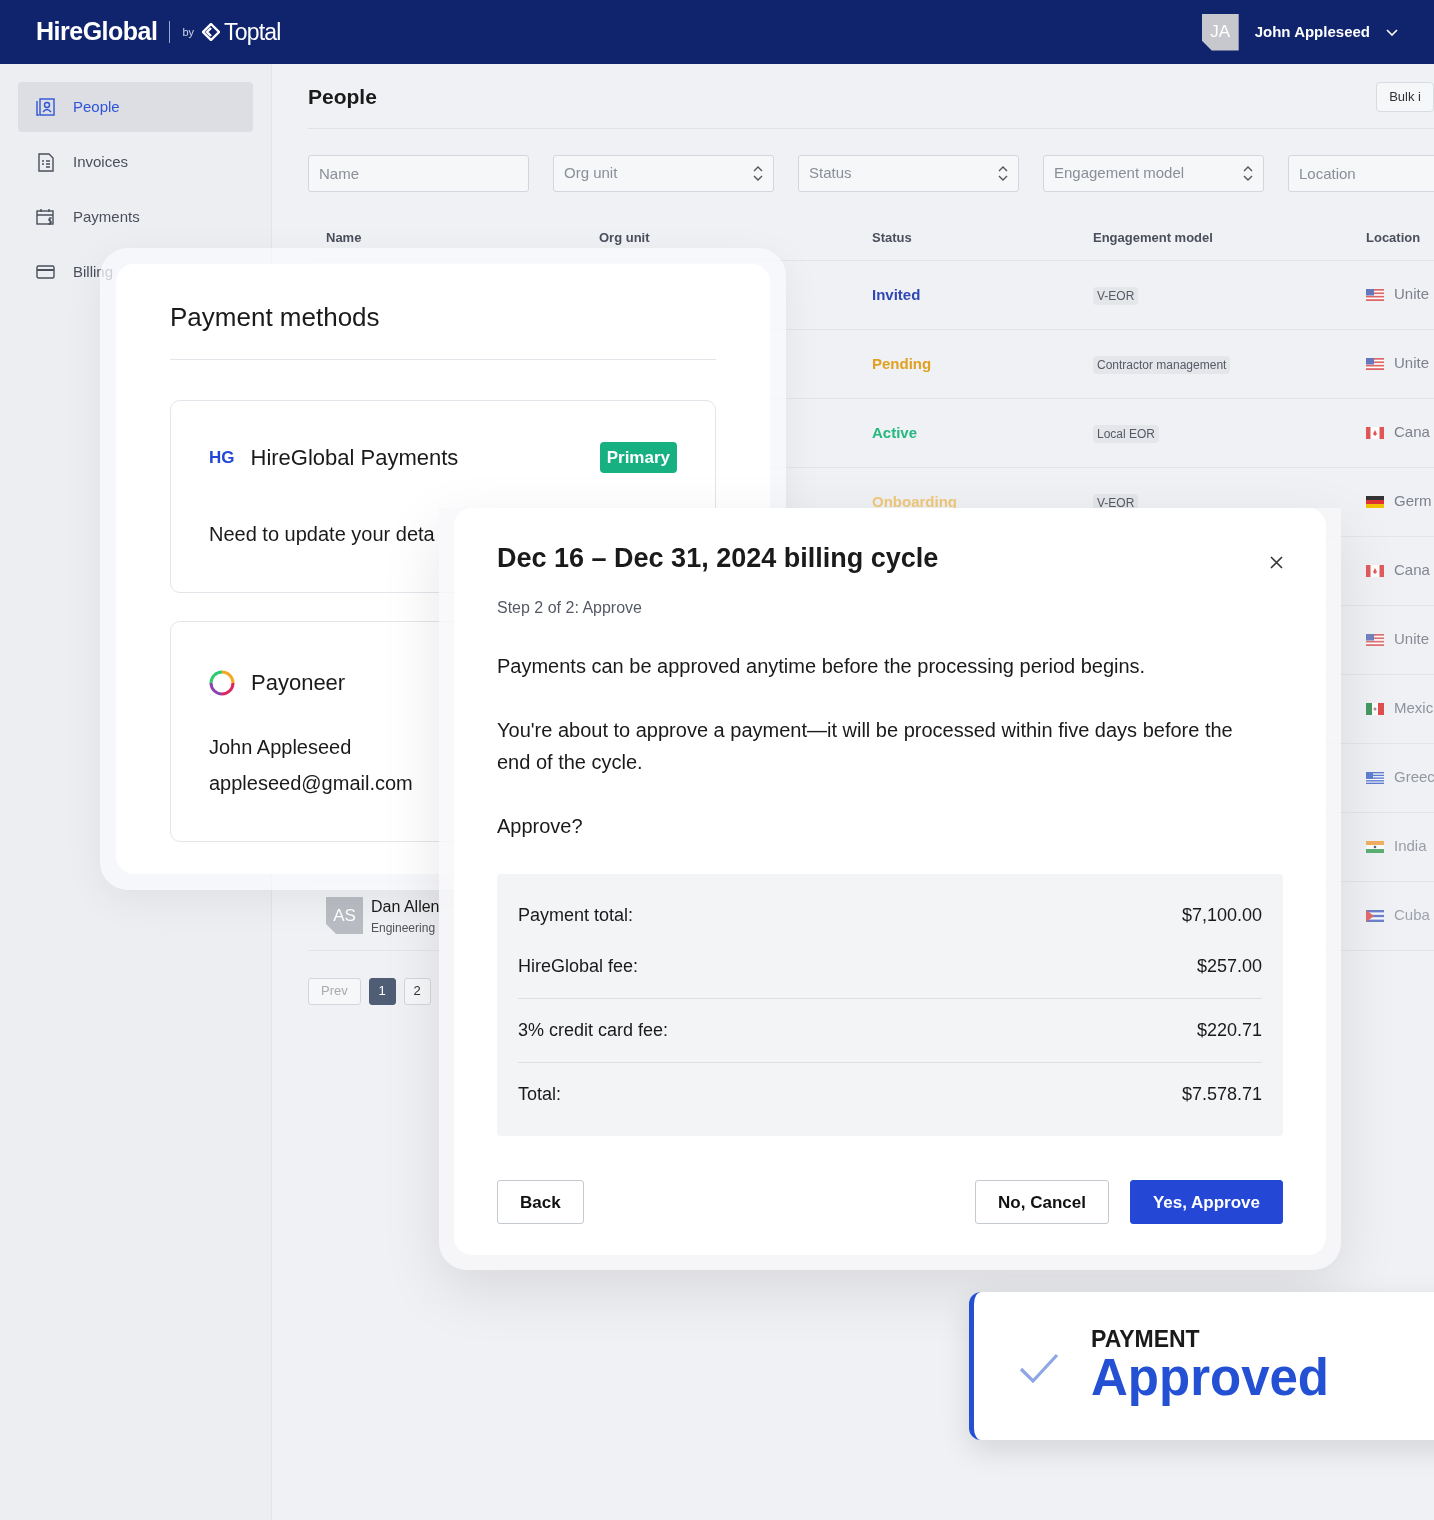 The height and width of the screenshot is (1520, 1434). Describe the element at coordinates (576, 916) in the screenshot. I see `summary-label: Payment total:` at that location.